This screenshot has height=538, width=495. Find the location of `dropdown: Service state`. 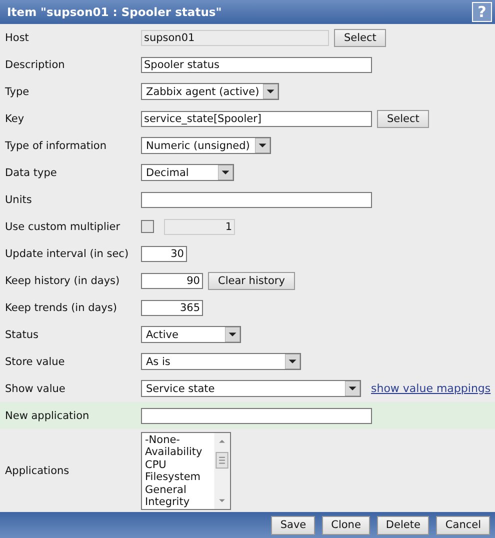

dropdown: Service state is located at coordinates (251, 388).